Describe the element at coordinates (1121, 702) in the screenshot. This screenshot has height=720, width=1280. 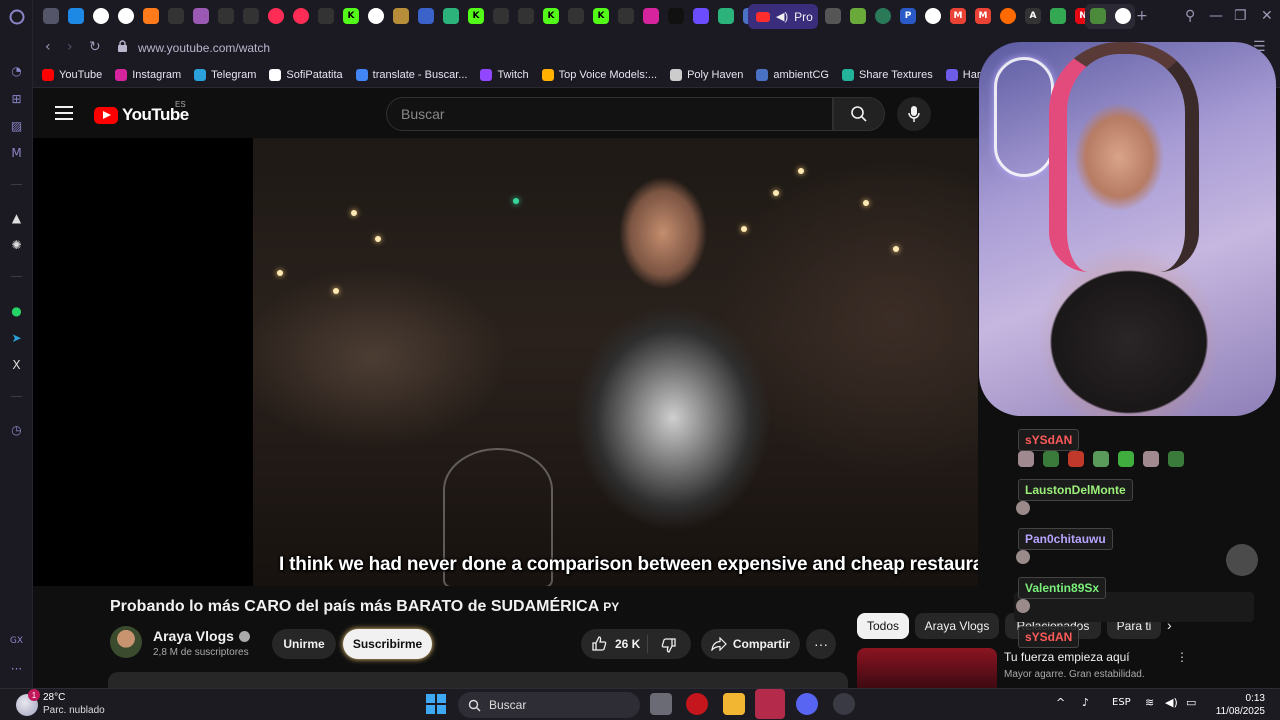
I see `input-language: ESP` at that location.